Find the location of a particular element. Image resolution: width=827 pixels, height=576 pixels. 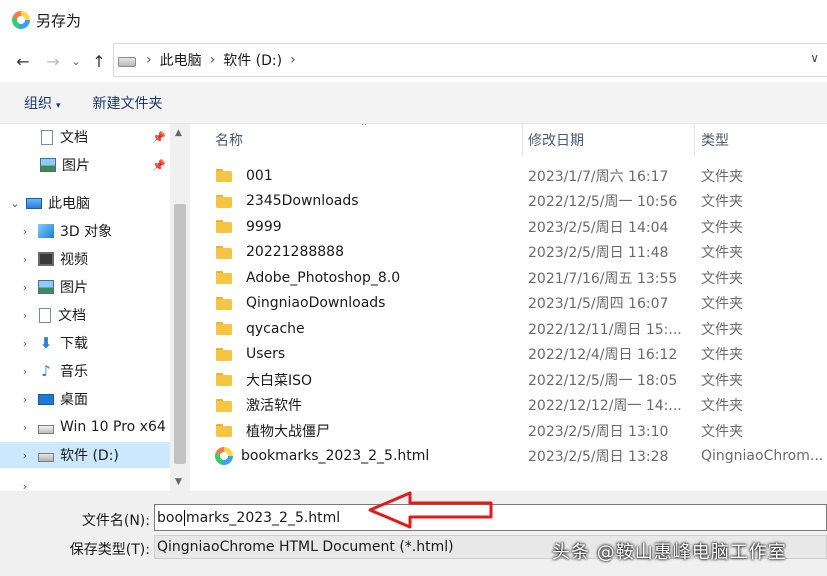

chevron-down-icon: ∨ is located at coordinates (814, 58).